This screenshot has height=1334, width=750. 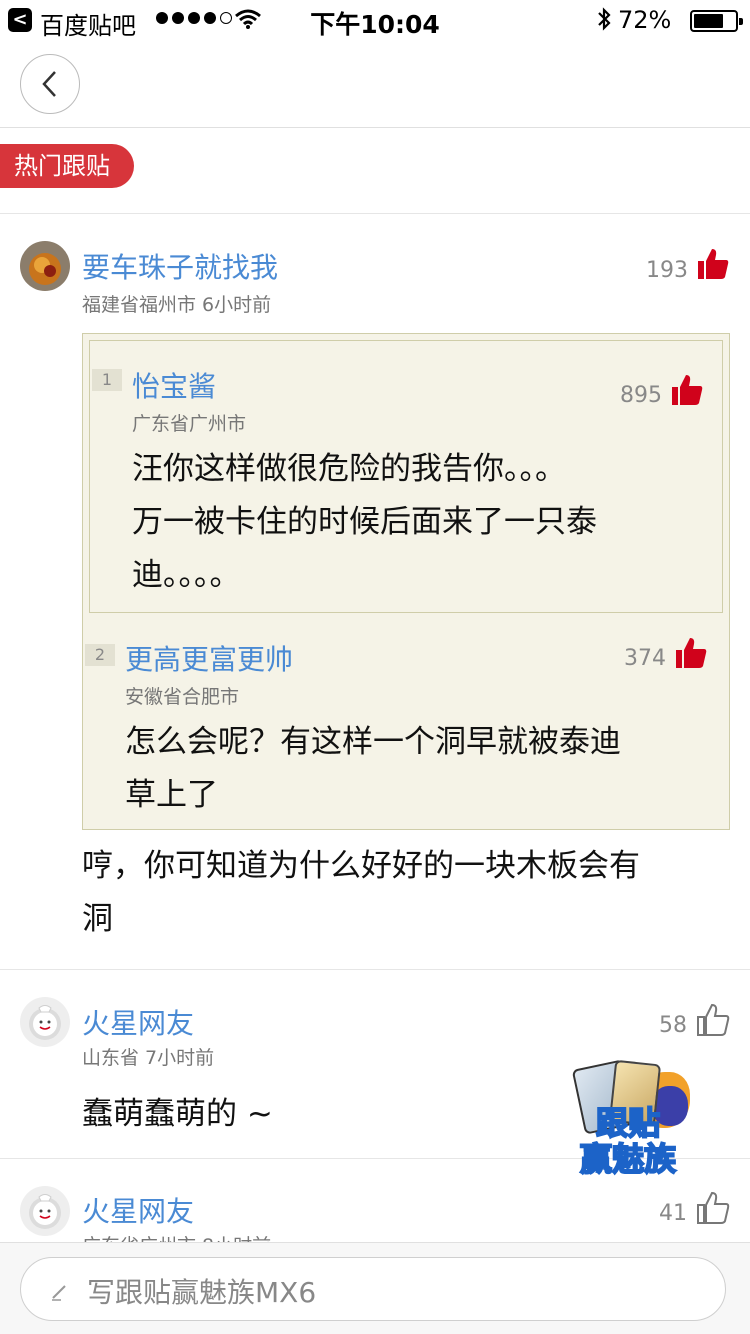 I want to click on floor-number: 1, so click(x=107, y=380).